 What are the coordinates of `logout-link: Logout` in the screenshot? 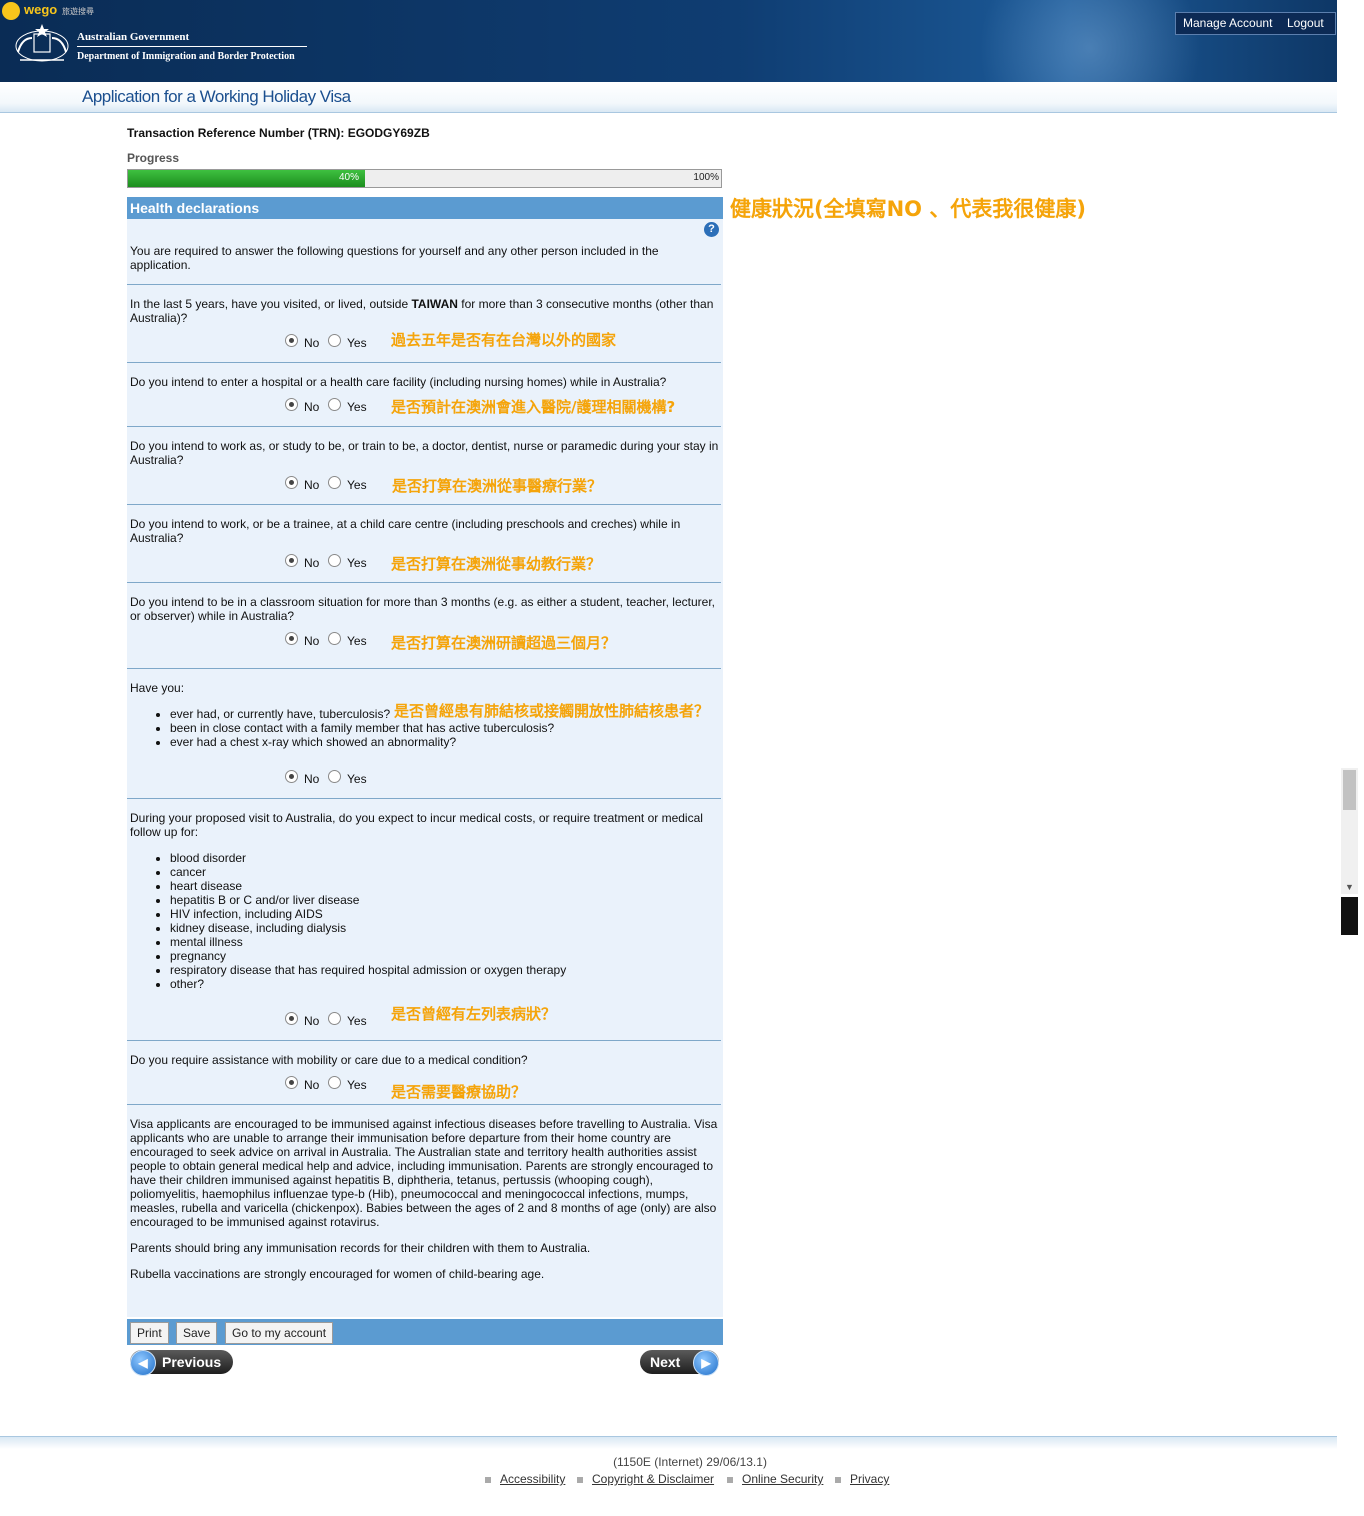 It's located at (1305, 23).